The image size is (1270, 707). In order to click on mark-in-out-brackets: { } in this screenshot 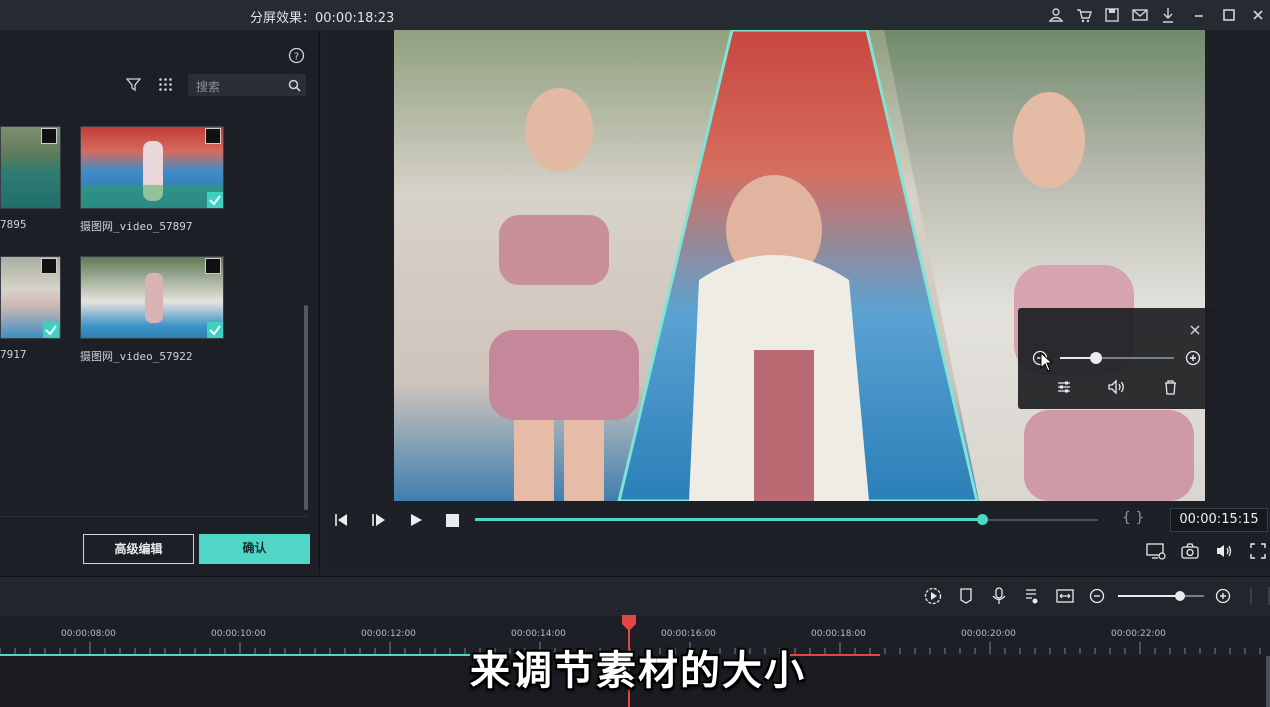, I will do `click(1133, 518)`.